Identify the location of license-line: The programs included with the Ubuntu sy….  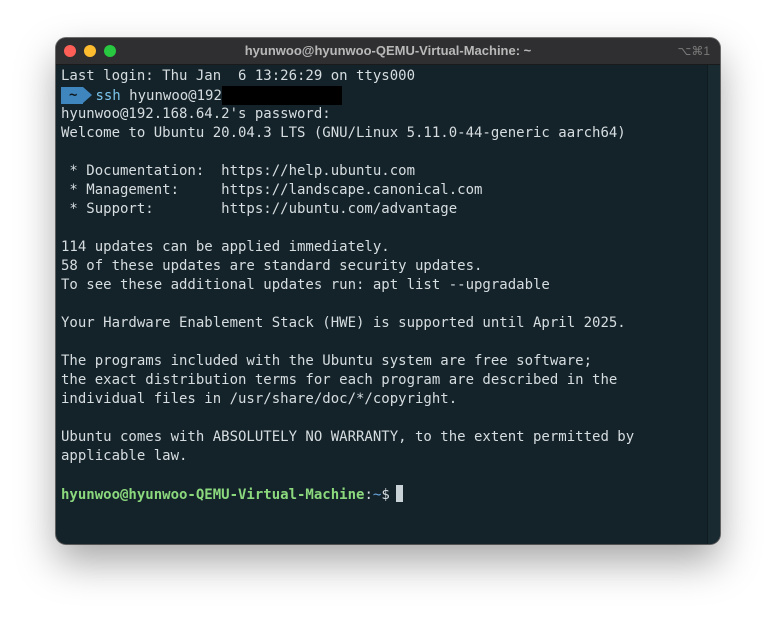
(327, 361).